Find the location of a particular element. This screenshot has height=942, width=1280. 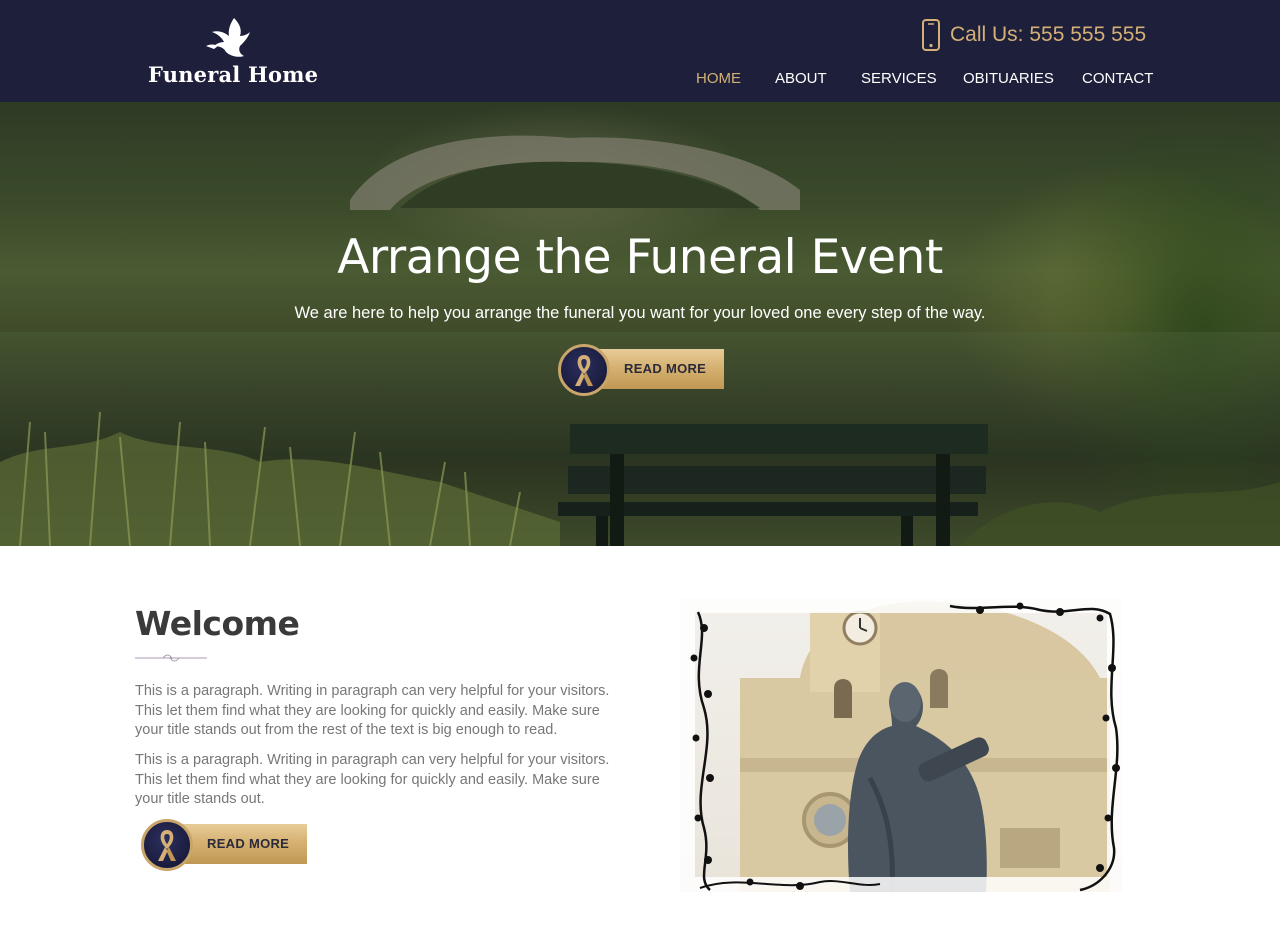

mobile-phone-icon is located at coordinates (931, 35).